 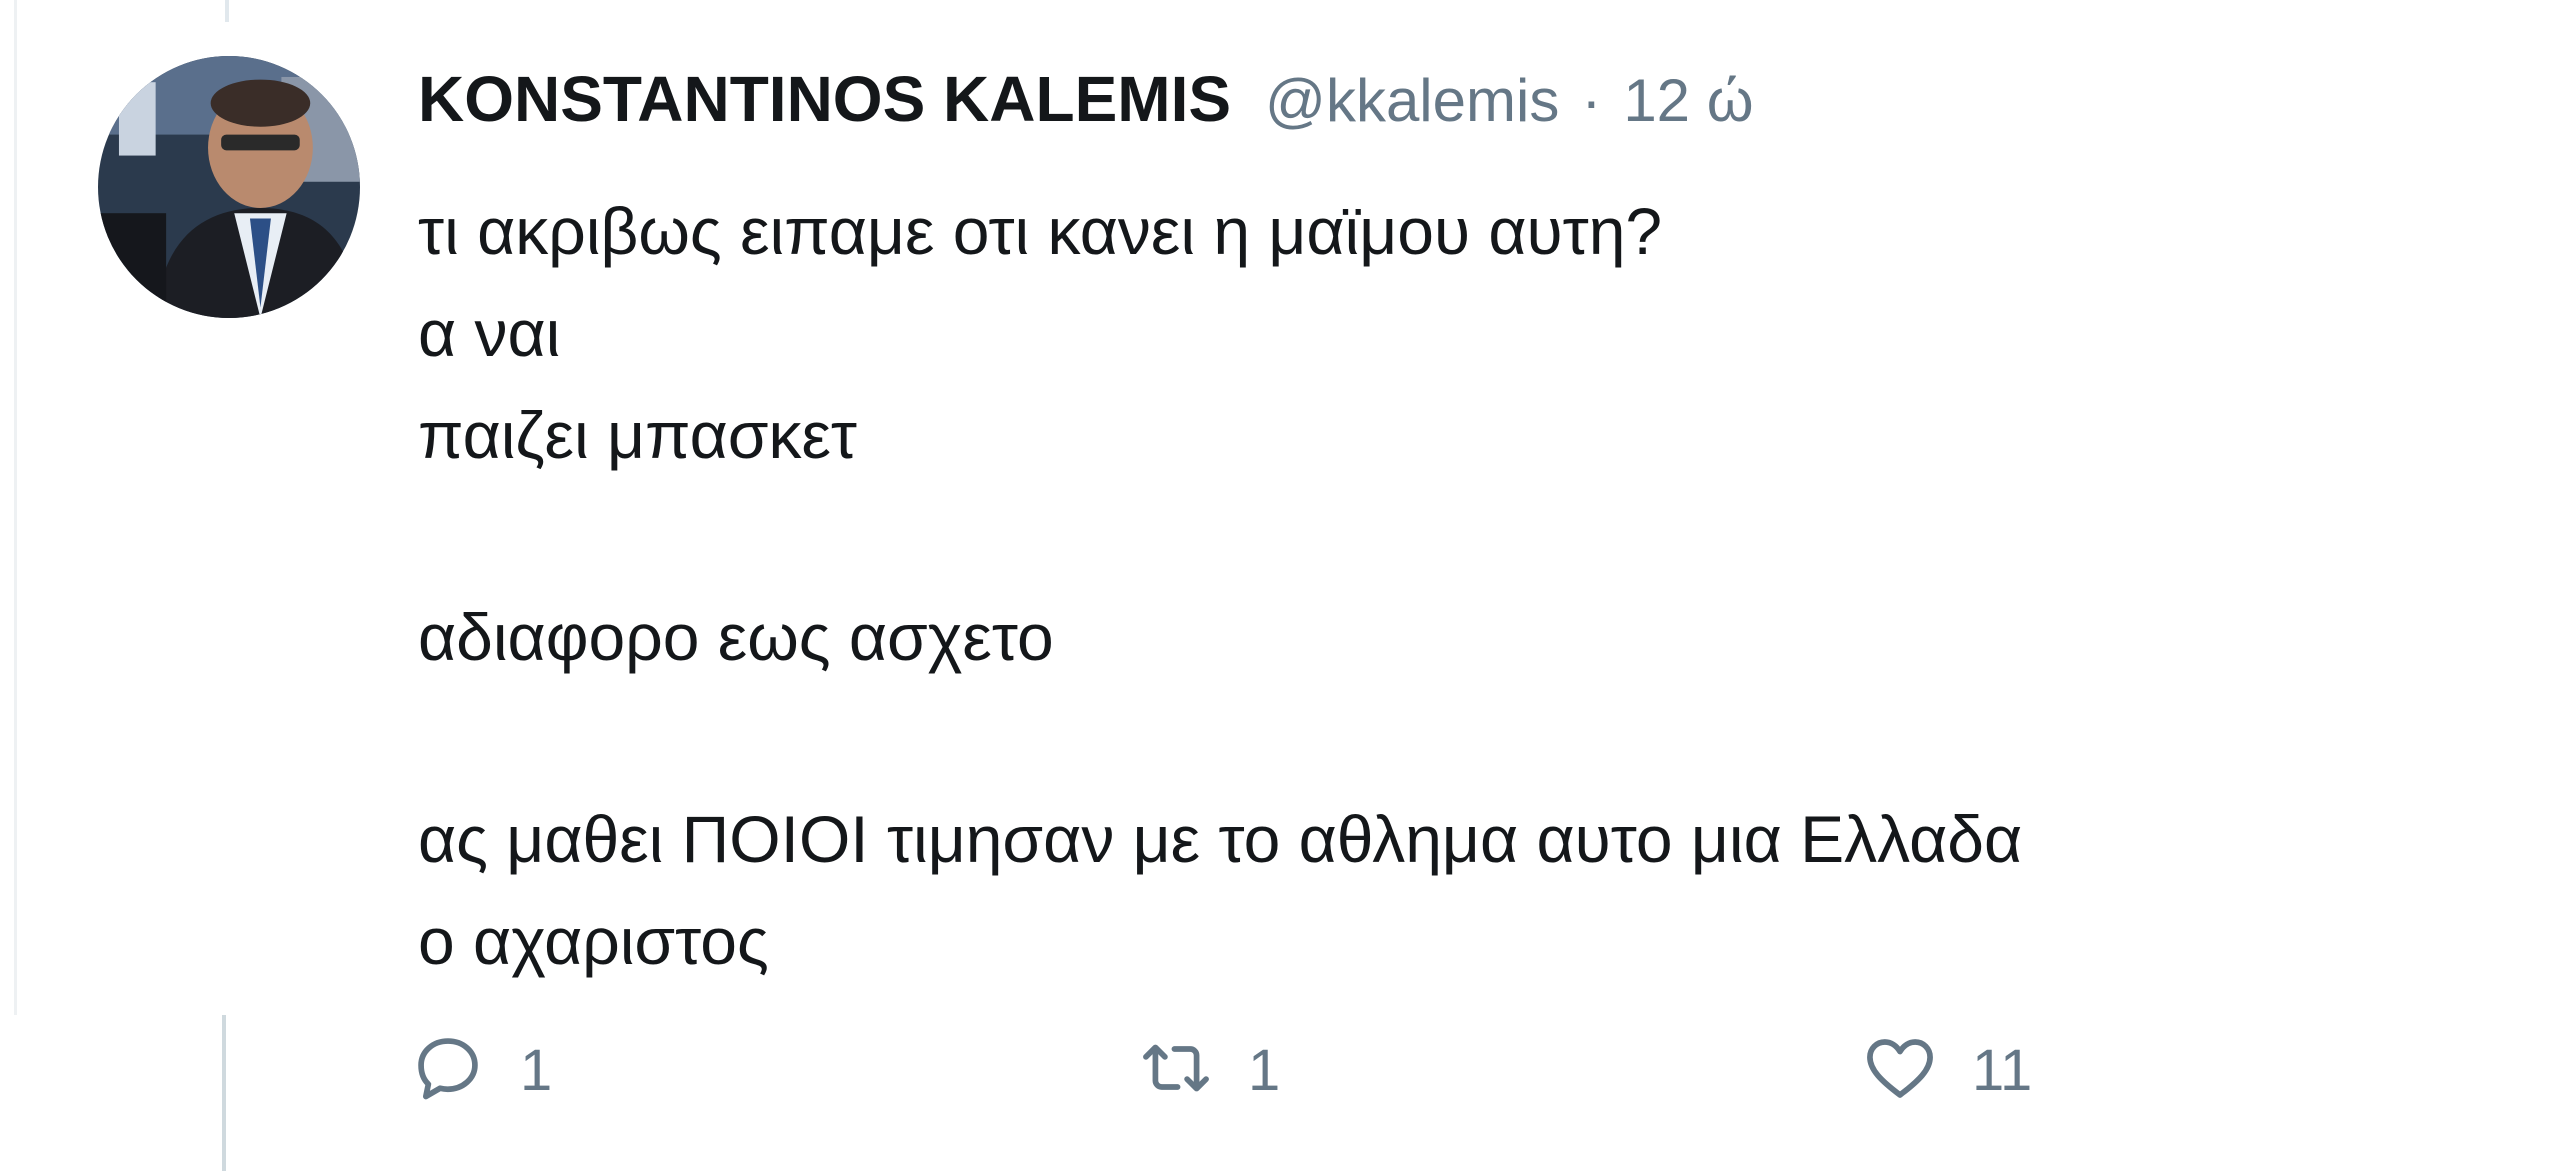 What do you see at coordinates (736, 637) in the screenshot?
I see `tweet-line: αδιαφορο εως ασχετο` at bounding box center [736, 637].